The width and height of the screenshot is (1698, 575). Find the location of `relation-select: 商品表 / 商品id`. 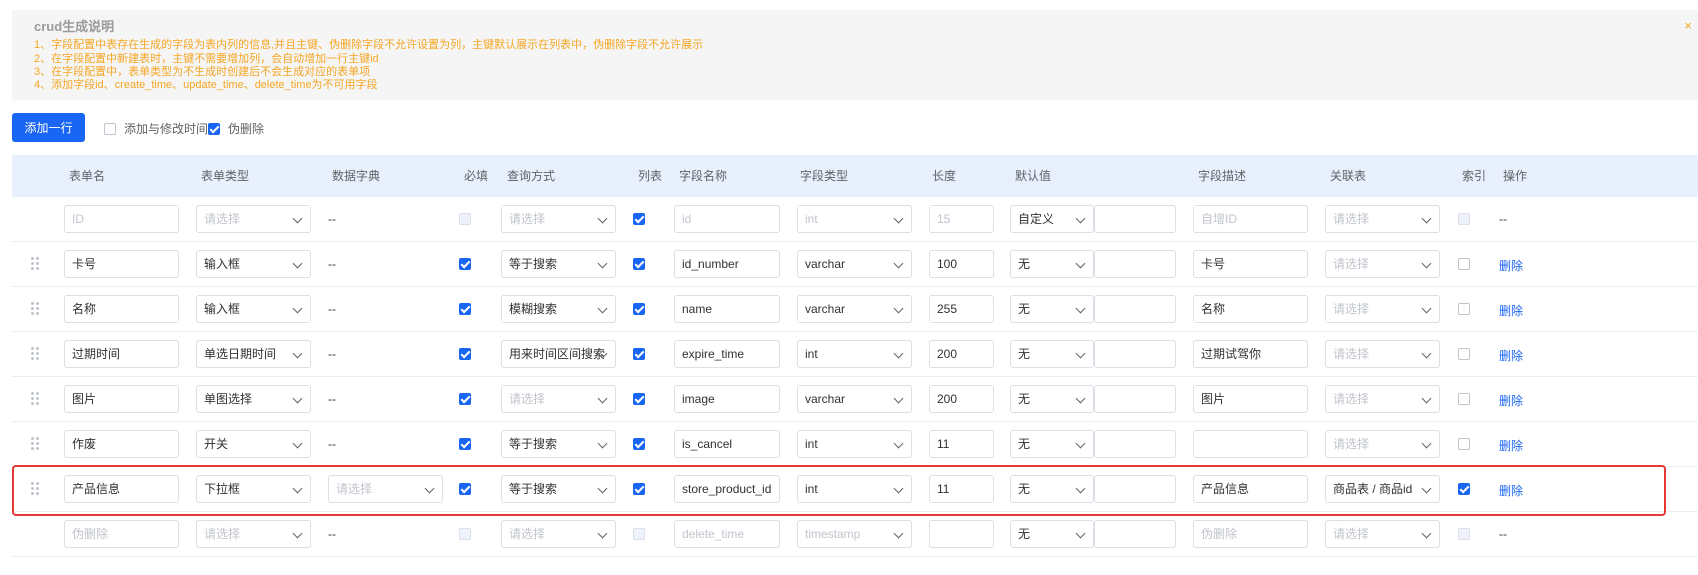

relation-select: 商品表 / 商品id is located at coordinates (1382, 489).